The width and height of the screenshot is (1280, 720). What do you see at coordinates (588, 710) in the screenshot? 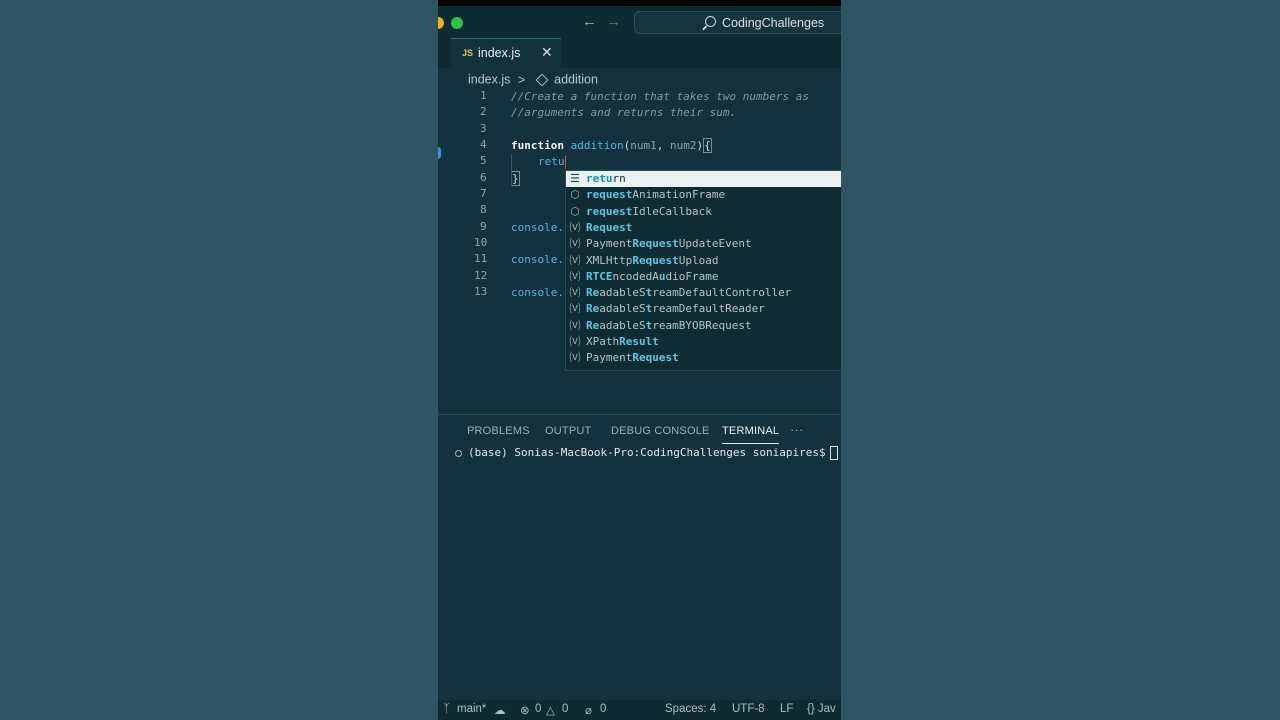
I see `ports-icon: ⌀` at bounding box center [588, 710].